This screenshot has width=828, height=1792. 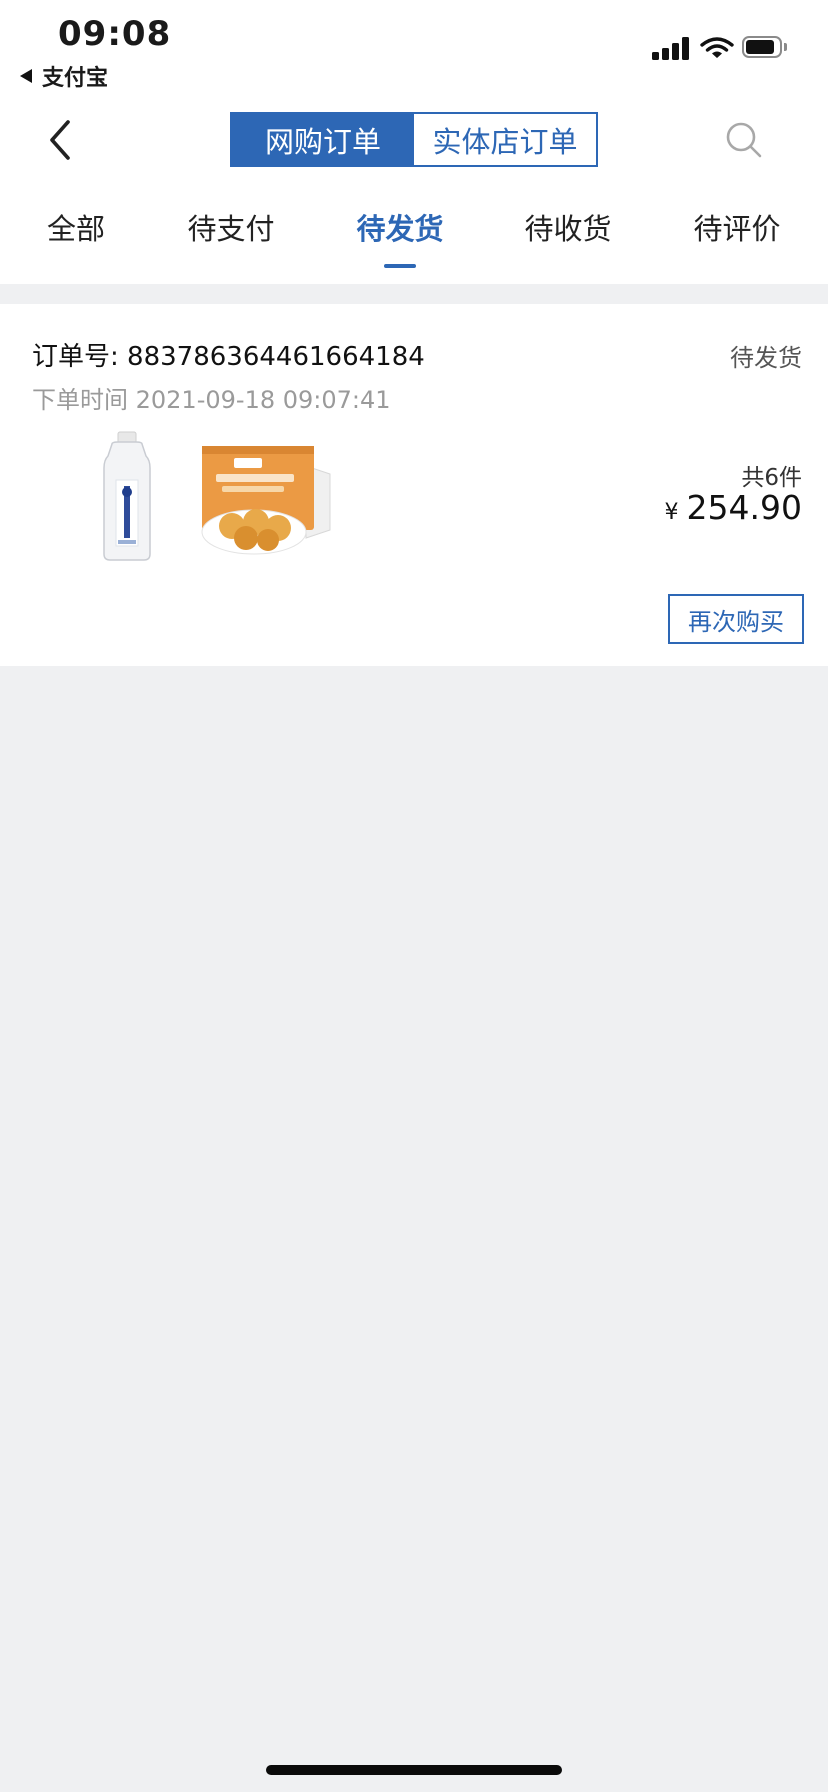 I want to click on order-time: 下单时间 2021-09-18 09:07:41, so click(x=211, y=400).